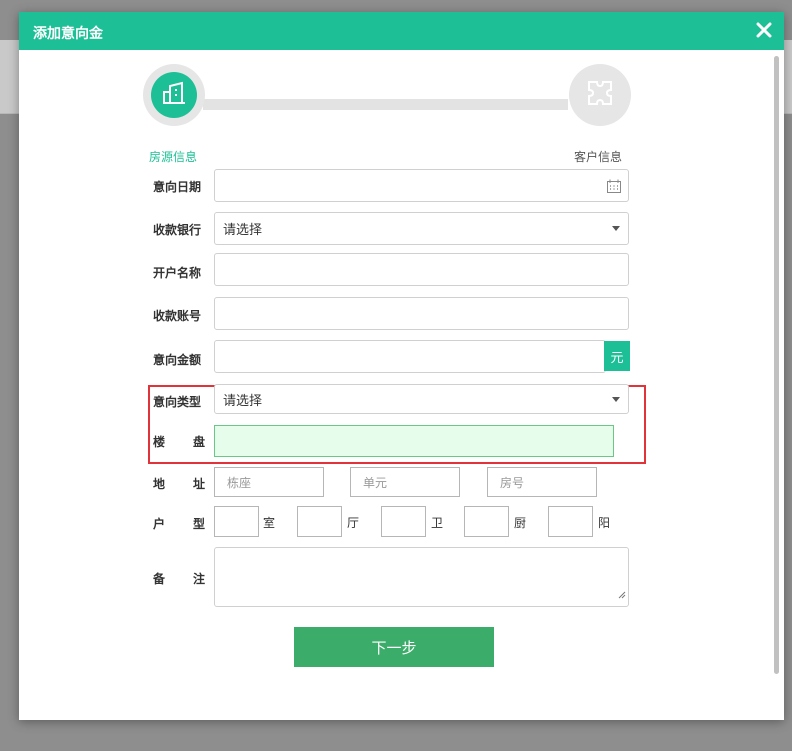 This screenshot has width=792, height=751. Describe the element at coordinates (403, 521) in the screenshot. I see `bathroom-count-input` at that location.